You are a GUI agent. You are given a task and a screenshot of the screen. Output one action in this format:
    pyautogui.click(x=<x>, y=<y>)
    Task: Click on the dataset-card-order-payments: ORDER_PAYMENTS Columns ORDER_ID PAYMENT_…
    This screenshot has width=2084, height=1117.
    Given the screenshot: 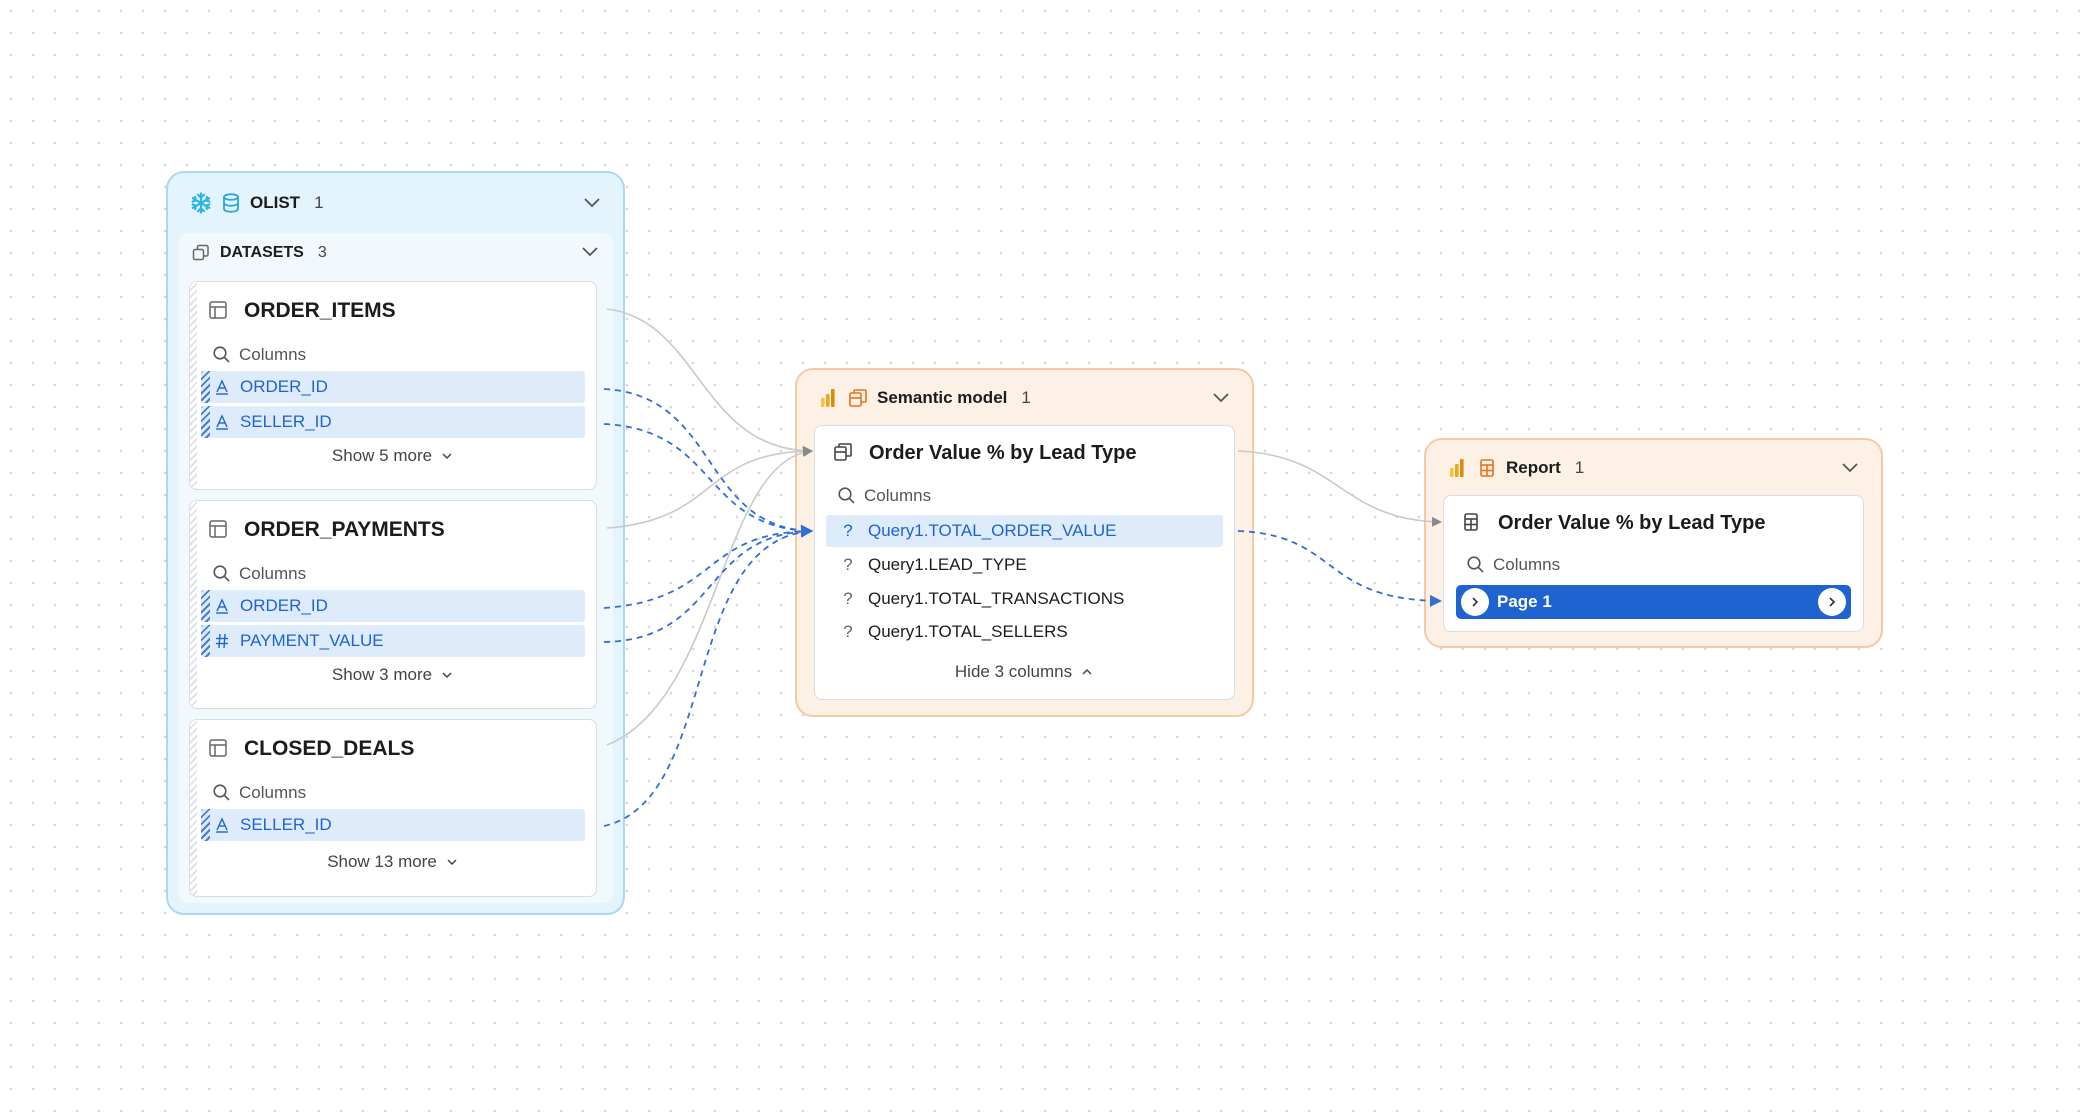 What is the action you would take?
    pyautogui.click(x=393, y=604)
    